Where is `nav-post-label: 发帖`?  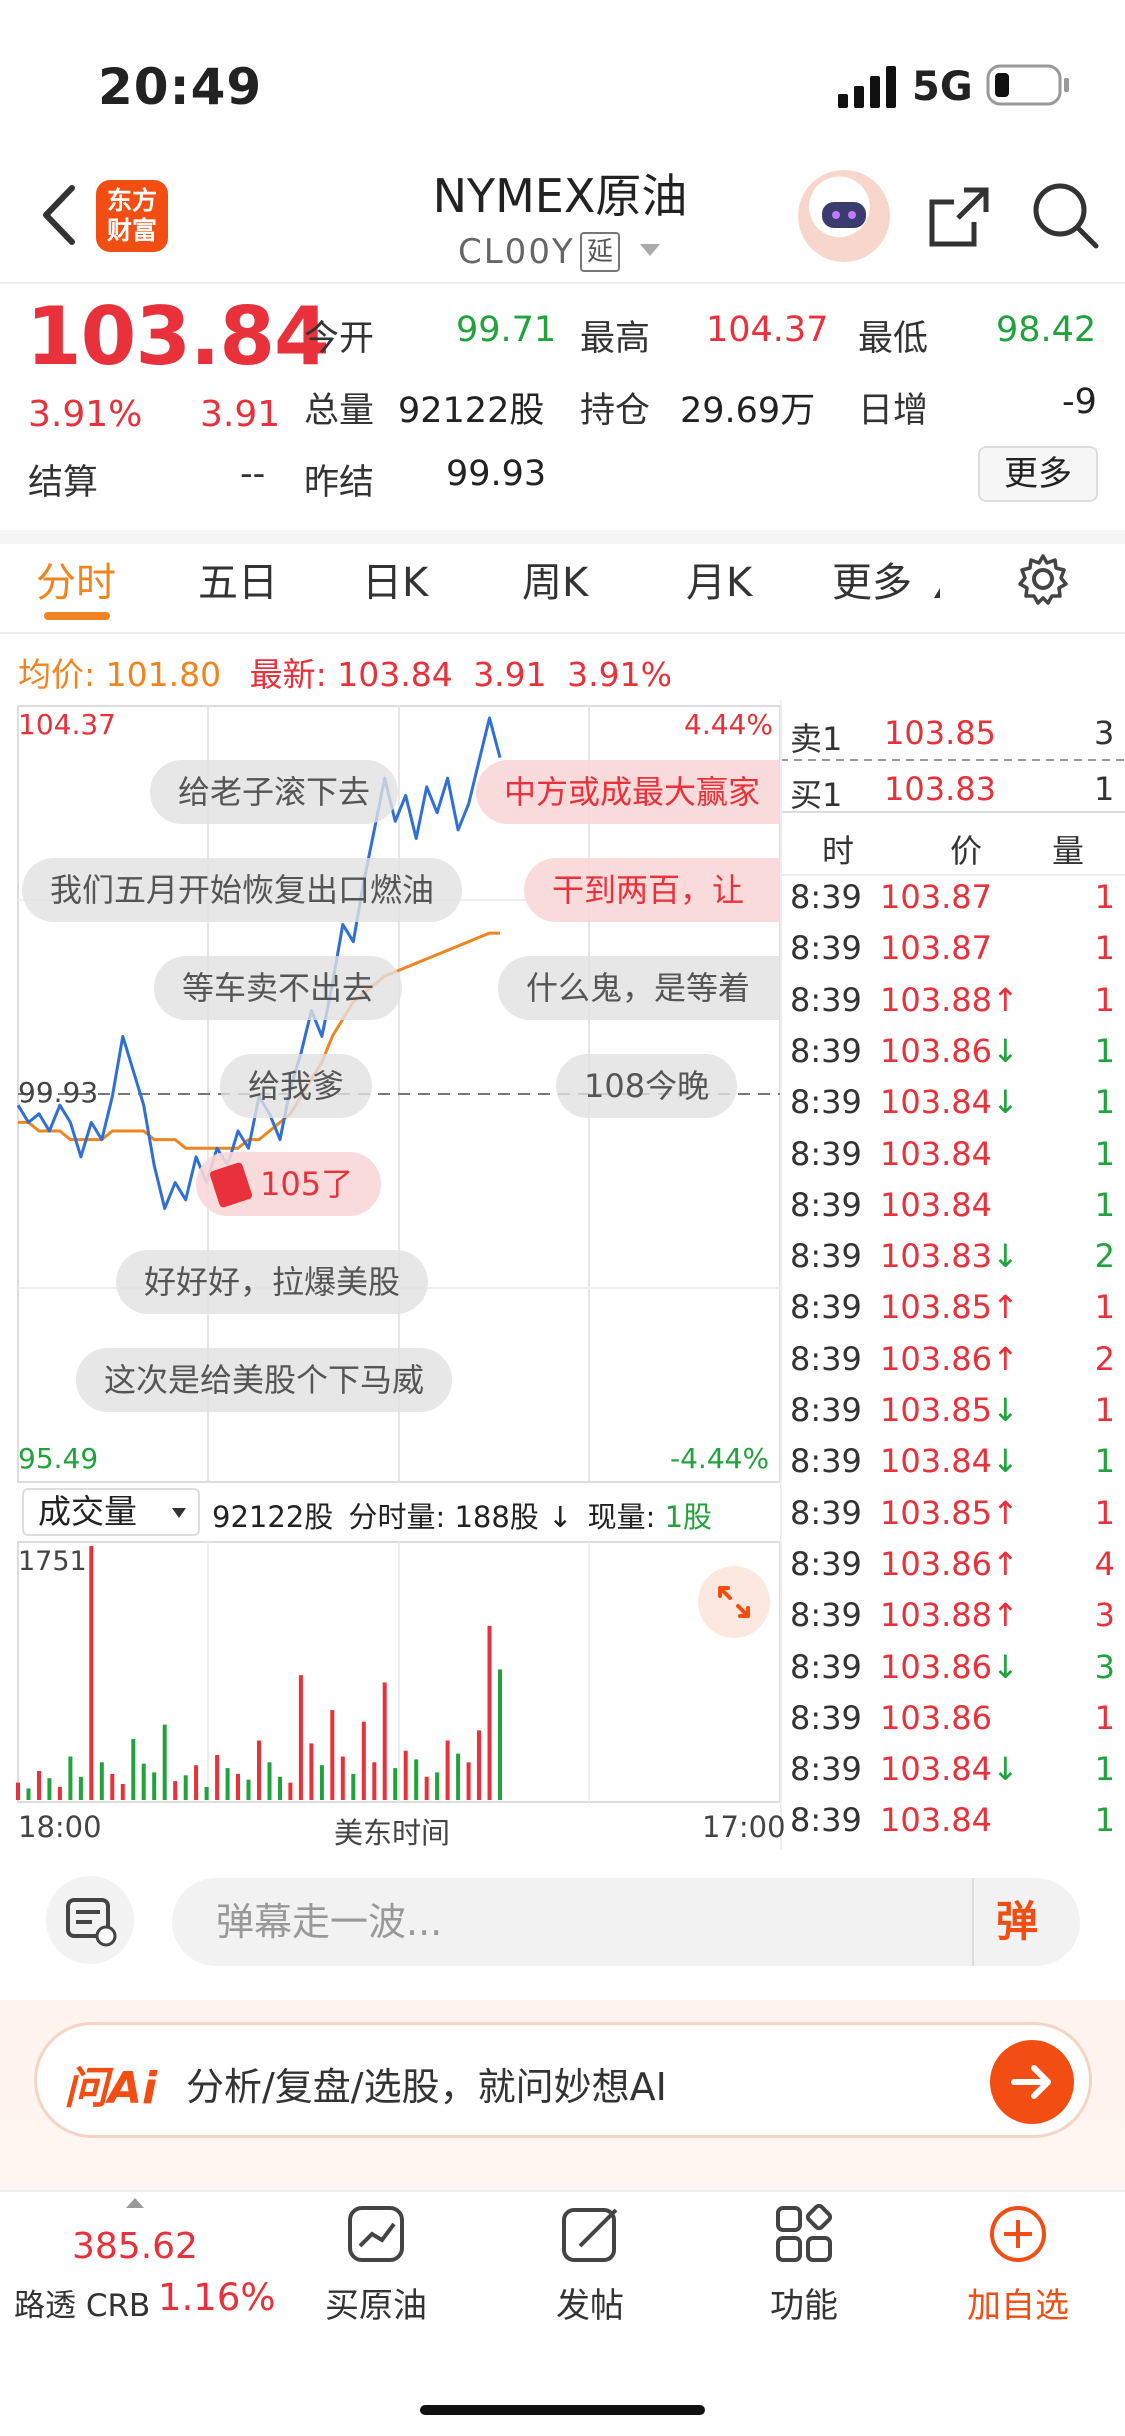
nav-post-label: 发帖 is located at coordinates (590, 2302).